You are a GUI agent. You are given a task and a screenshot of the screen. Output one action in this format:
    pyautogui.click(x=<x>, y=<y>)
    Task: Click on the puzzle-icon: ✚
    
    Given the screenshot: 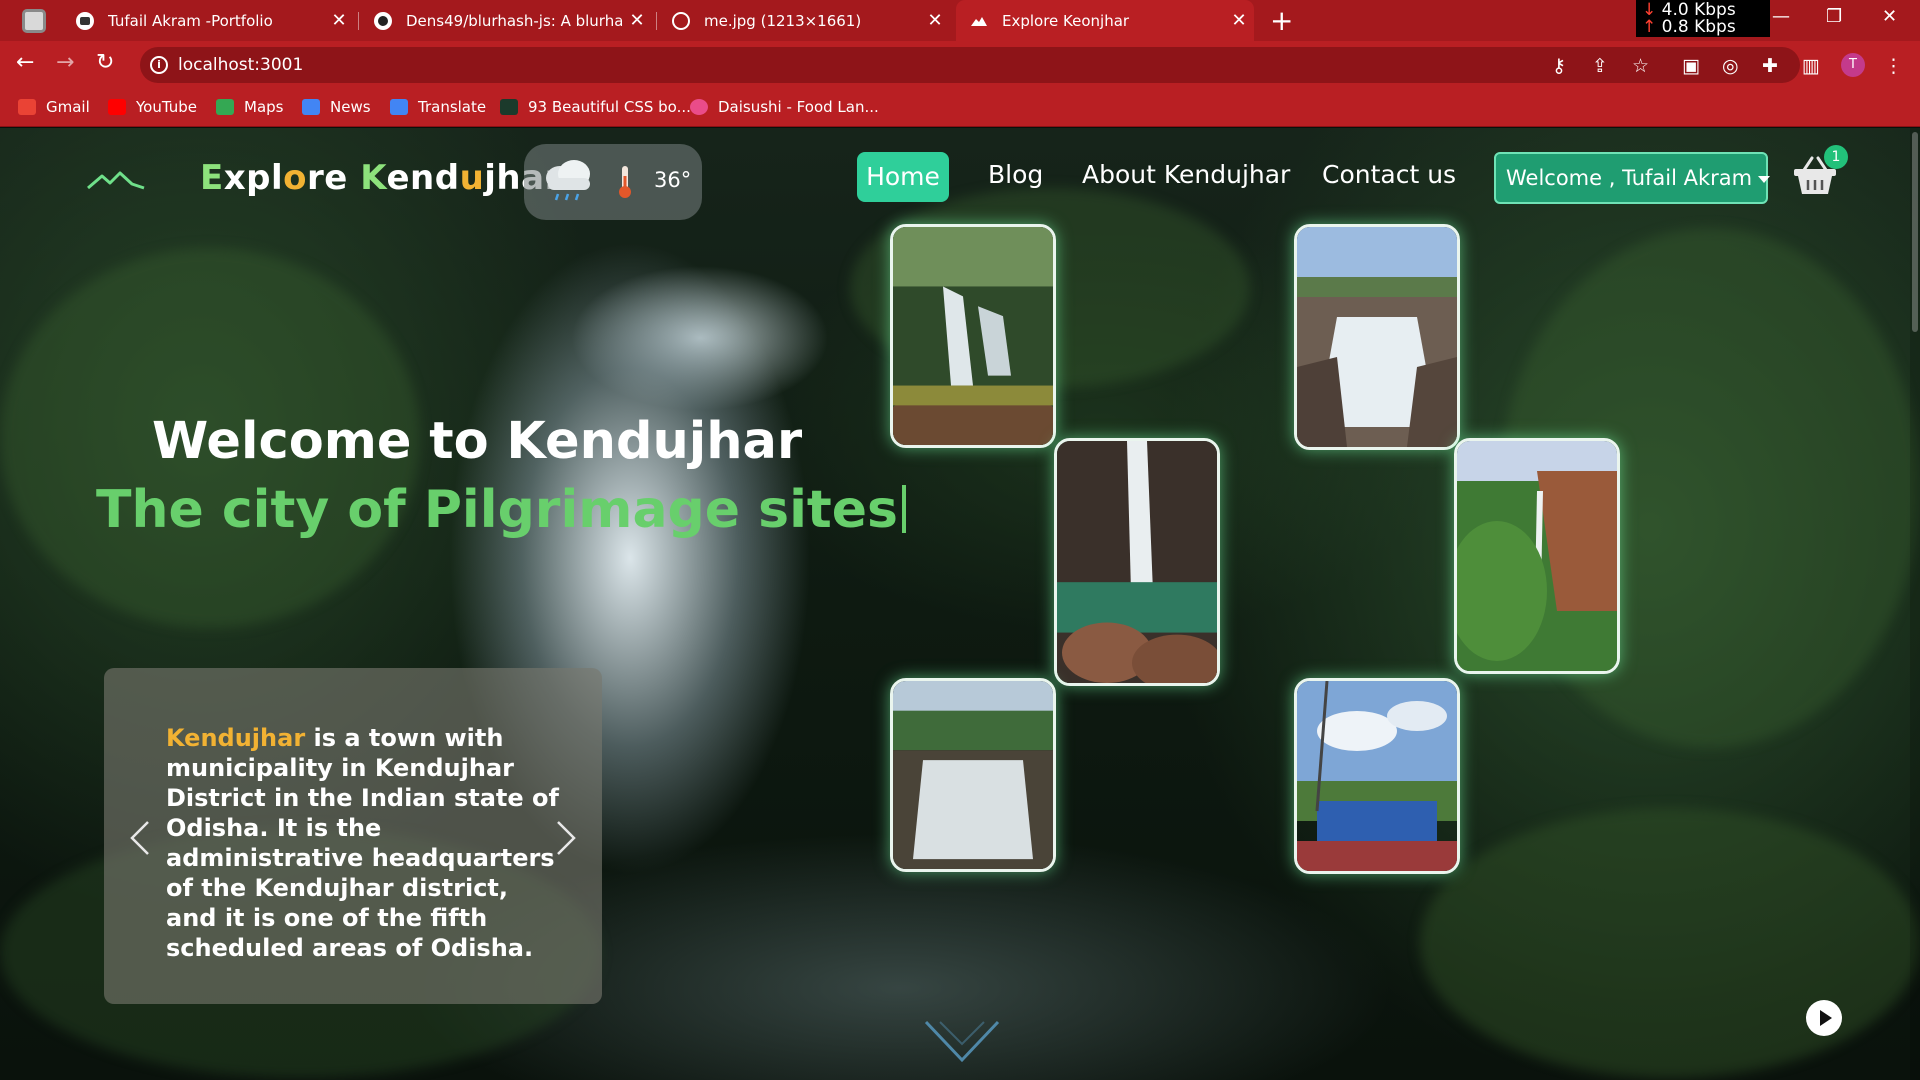 What is the action you would take?
    pyautogui.click(x=1770, y=66)
    